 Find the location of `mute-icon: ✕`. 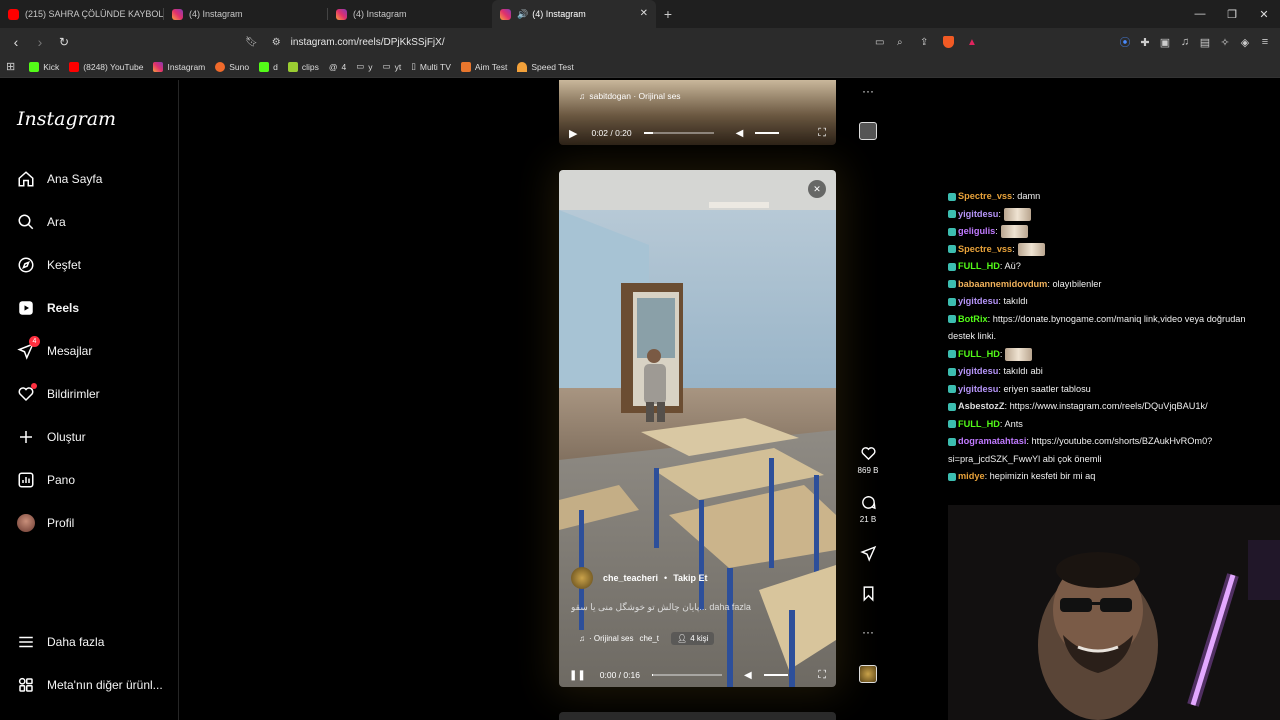

mute-icon: ✕ is located at coordinates (817, 189).